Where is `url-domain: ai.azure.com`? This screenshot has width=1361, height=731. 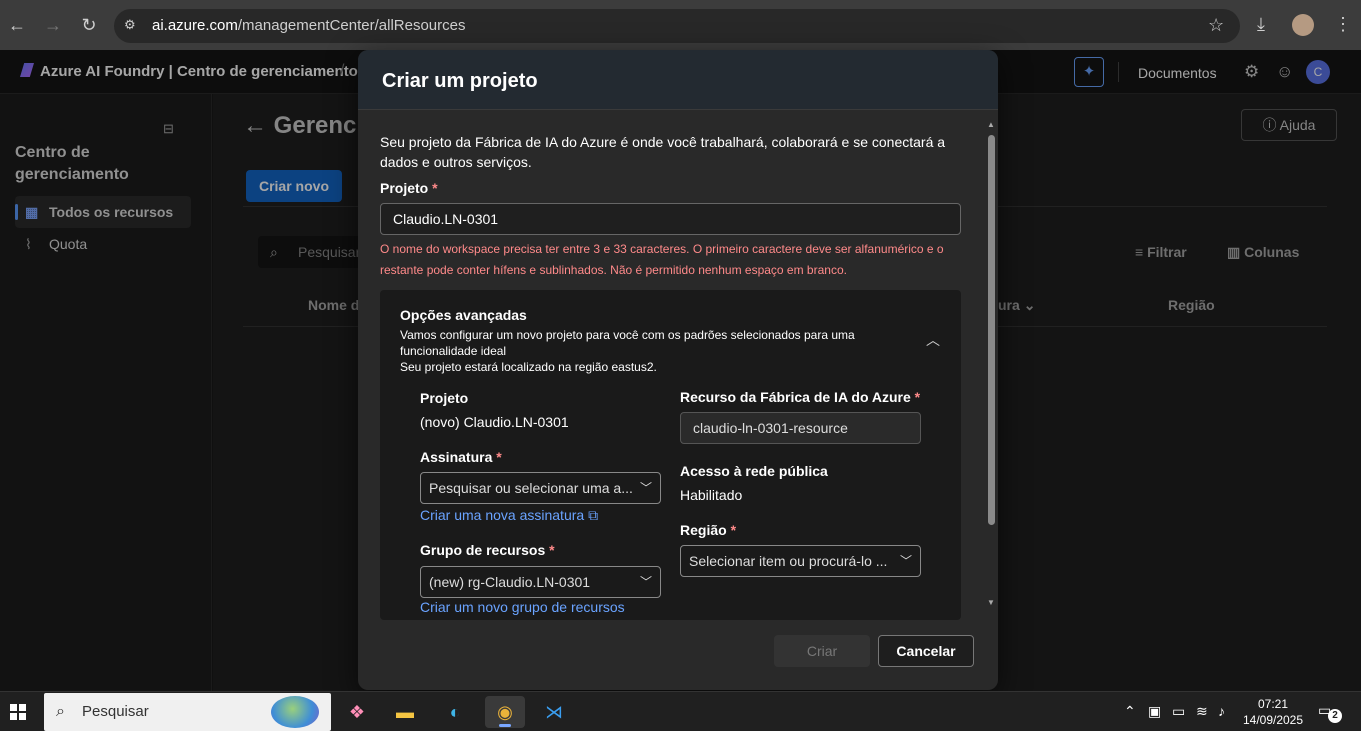 url-domain: ai.azure.com is located at coordinates (195, 25).